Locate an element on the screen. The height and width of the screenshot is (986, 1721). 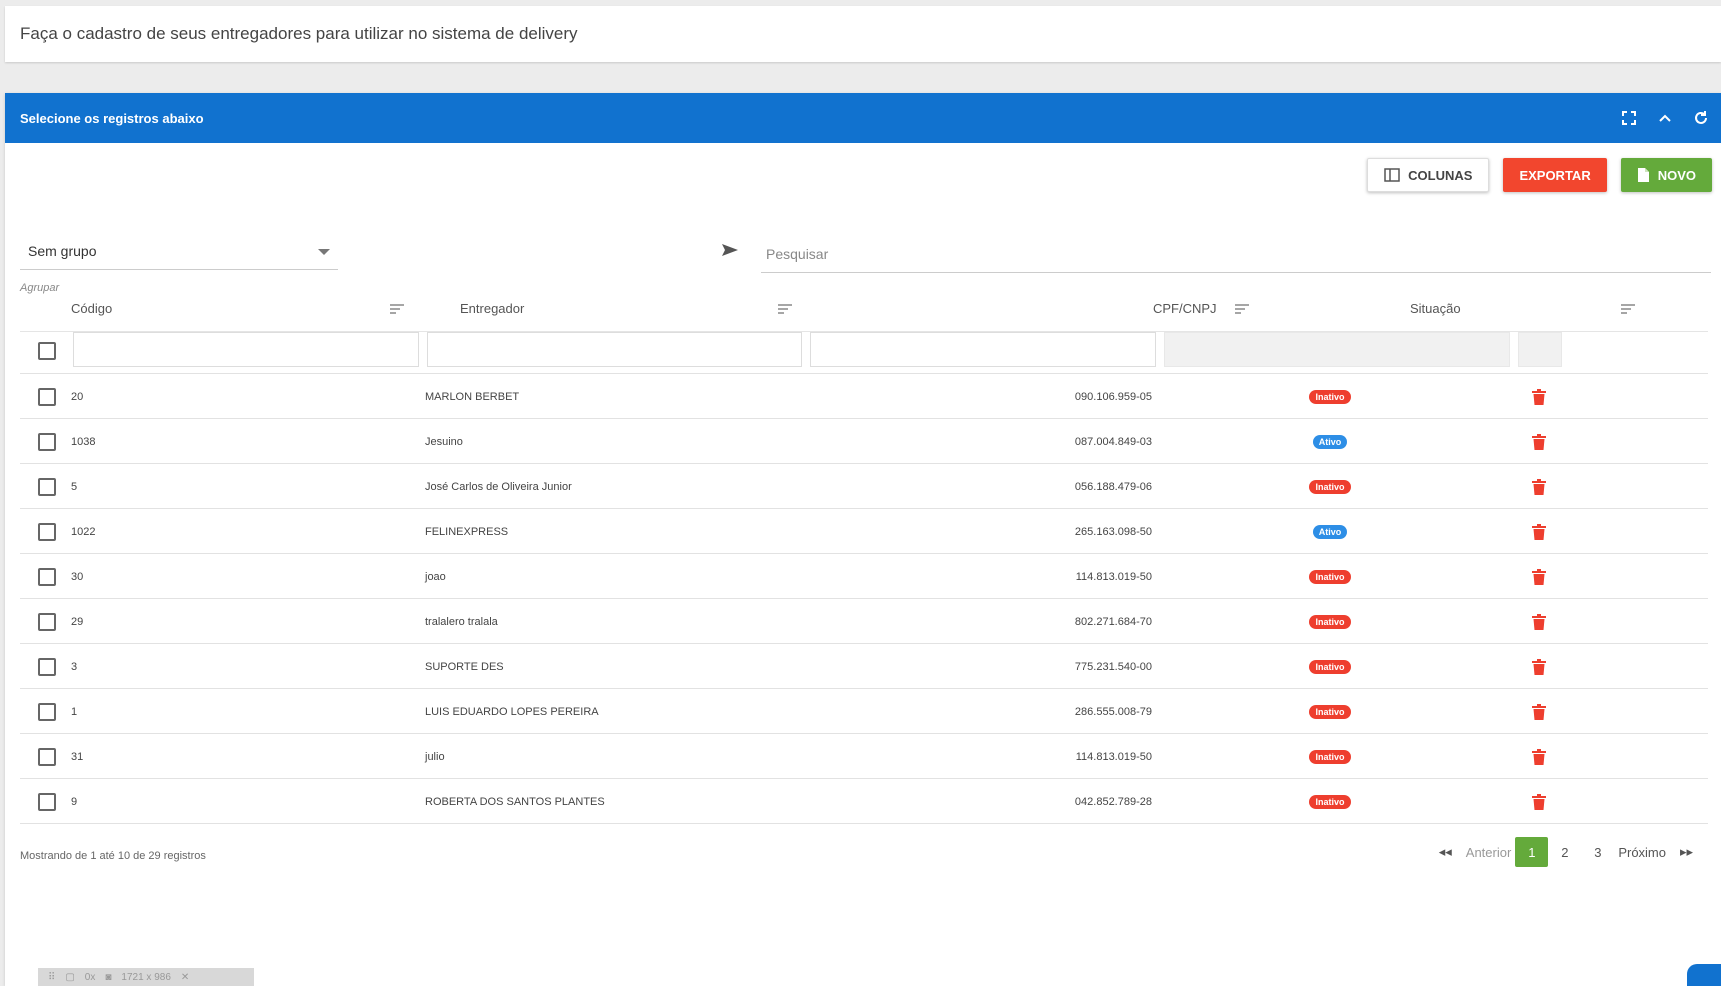
corner-button is located at coordinates (1704, 975).